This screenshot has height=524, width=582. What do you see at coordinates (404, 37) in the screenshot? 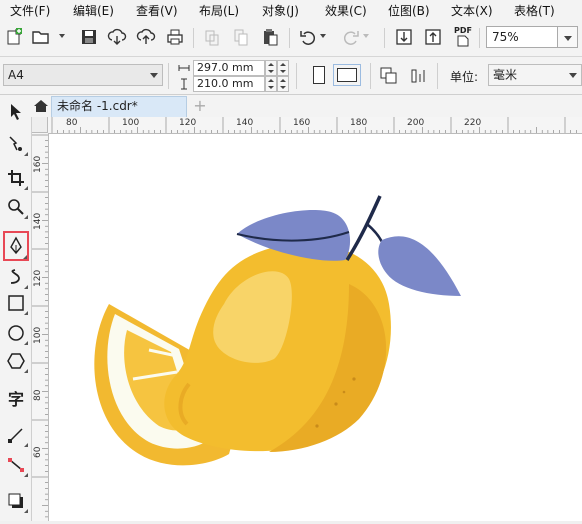
I see `import-icon` at bounding box center [404, 37].